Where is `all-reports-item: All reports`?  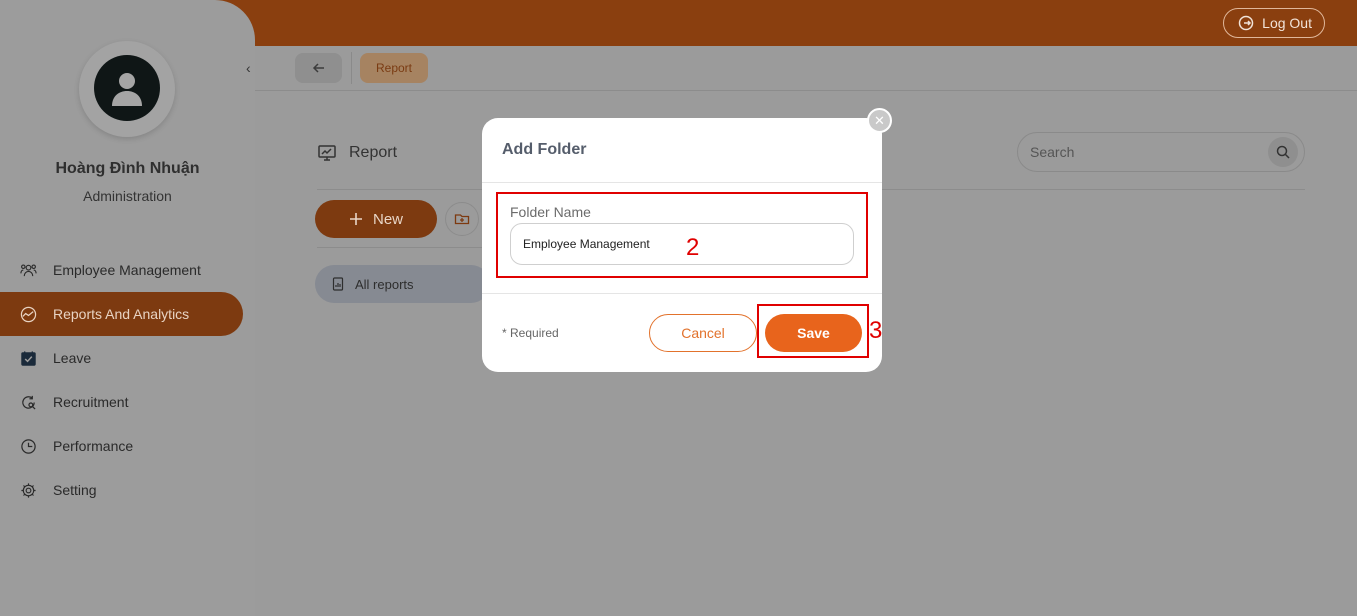 all-reports-item: All reports is located at coordinates (402, 284).